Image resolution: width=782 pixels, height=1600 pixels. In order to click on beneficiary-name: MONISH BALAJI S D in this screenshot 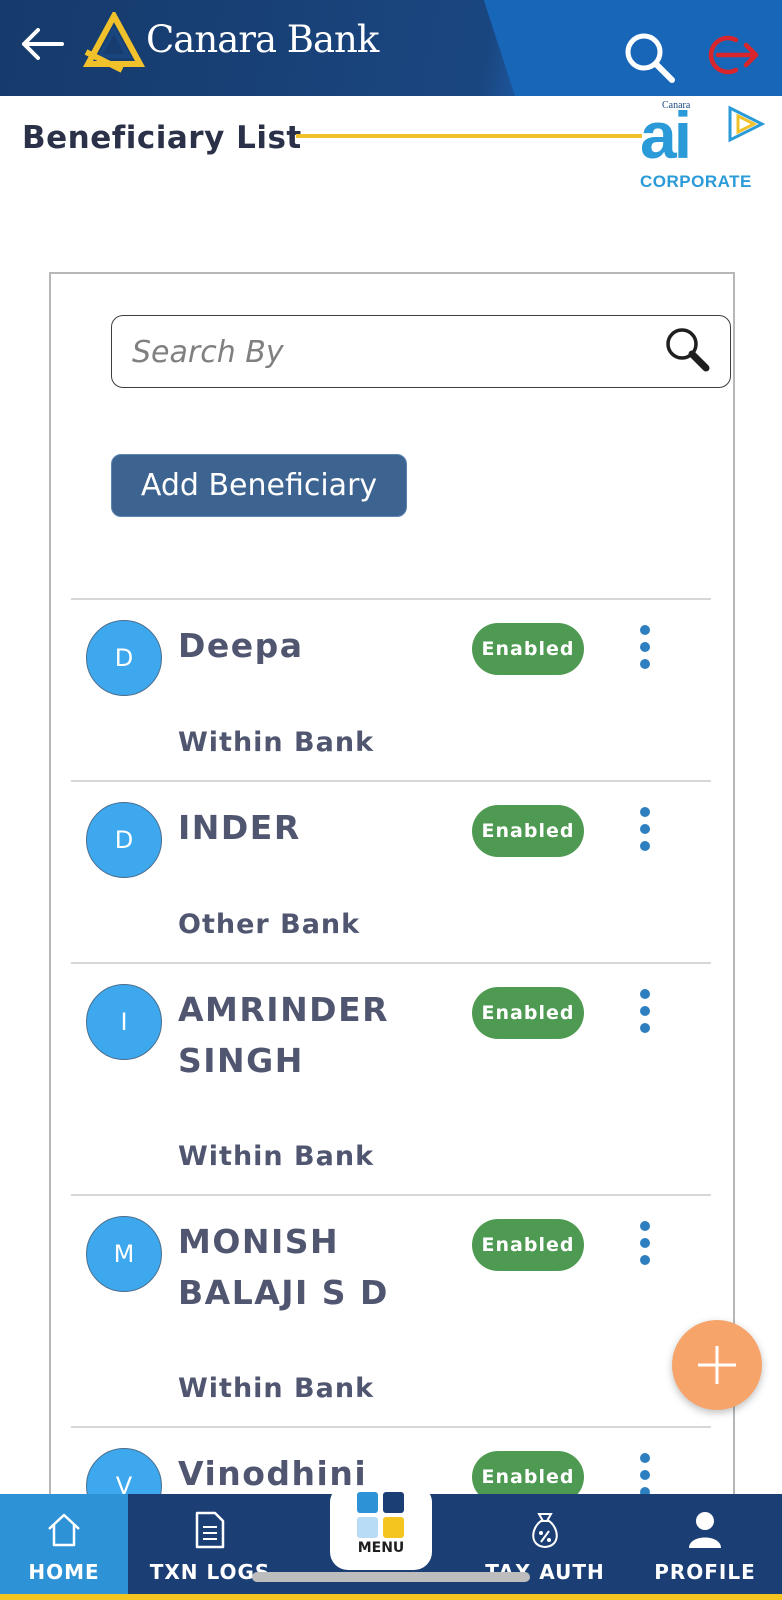, I will do `click(283, 1267)`.